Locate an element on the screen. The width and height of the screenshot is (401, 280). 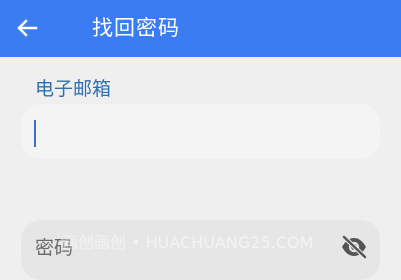
back-button is located at coordinates (36, 28).